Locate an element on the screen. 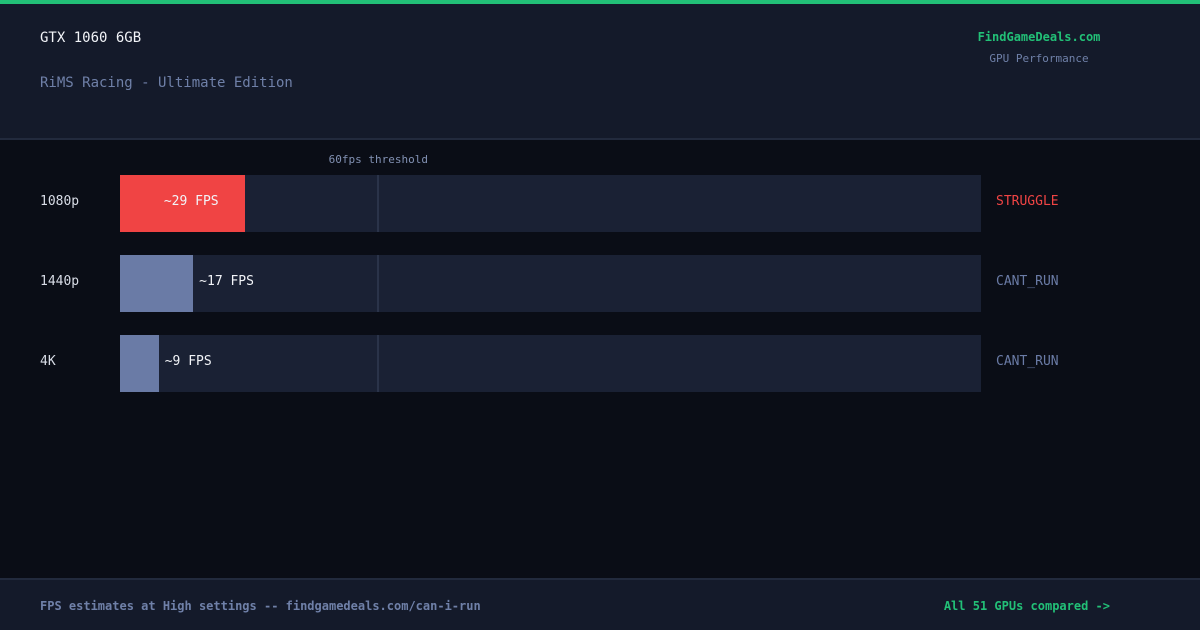 The image size is (1200, 630). bar-track: ~17 FPS is located at coordinates (550, 283).